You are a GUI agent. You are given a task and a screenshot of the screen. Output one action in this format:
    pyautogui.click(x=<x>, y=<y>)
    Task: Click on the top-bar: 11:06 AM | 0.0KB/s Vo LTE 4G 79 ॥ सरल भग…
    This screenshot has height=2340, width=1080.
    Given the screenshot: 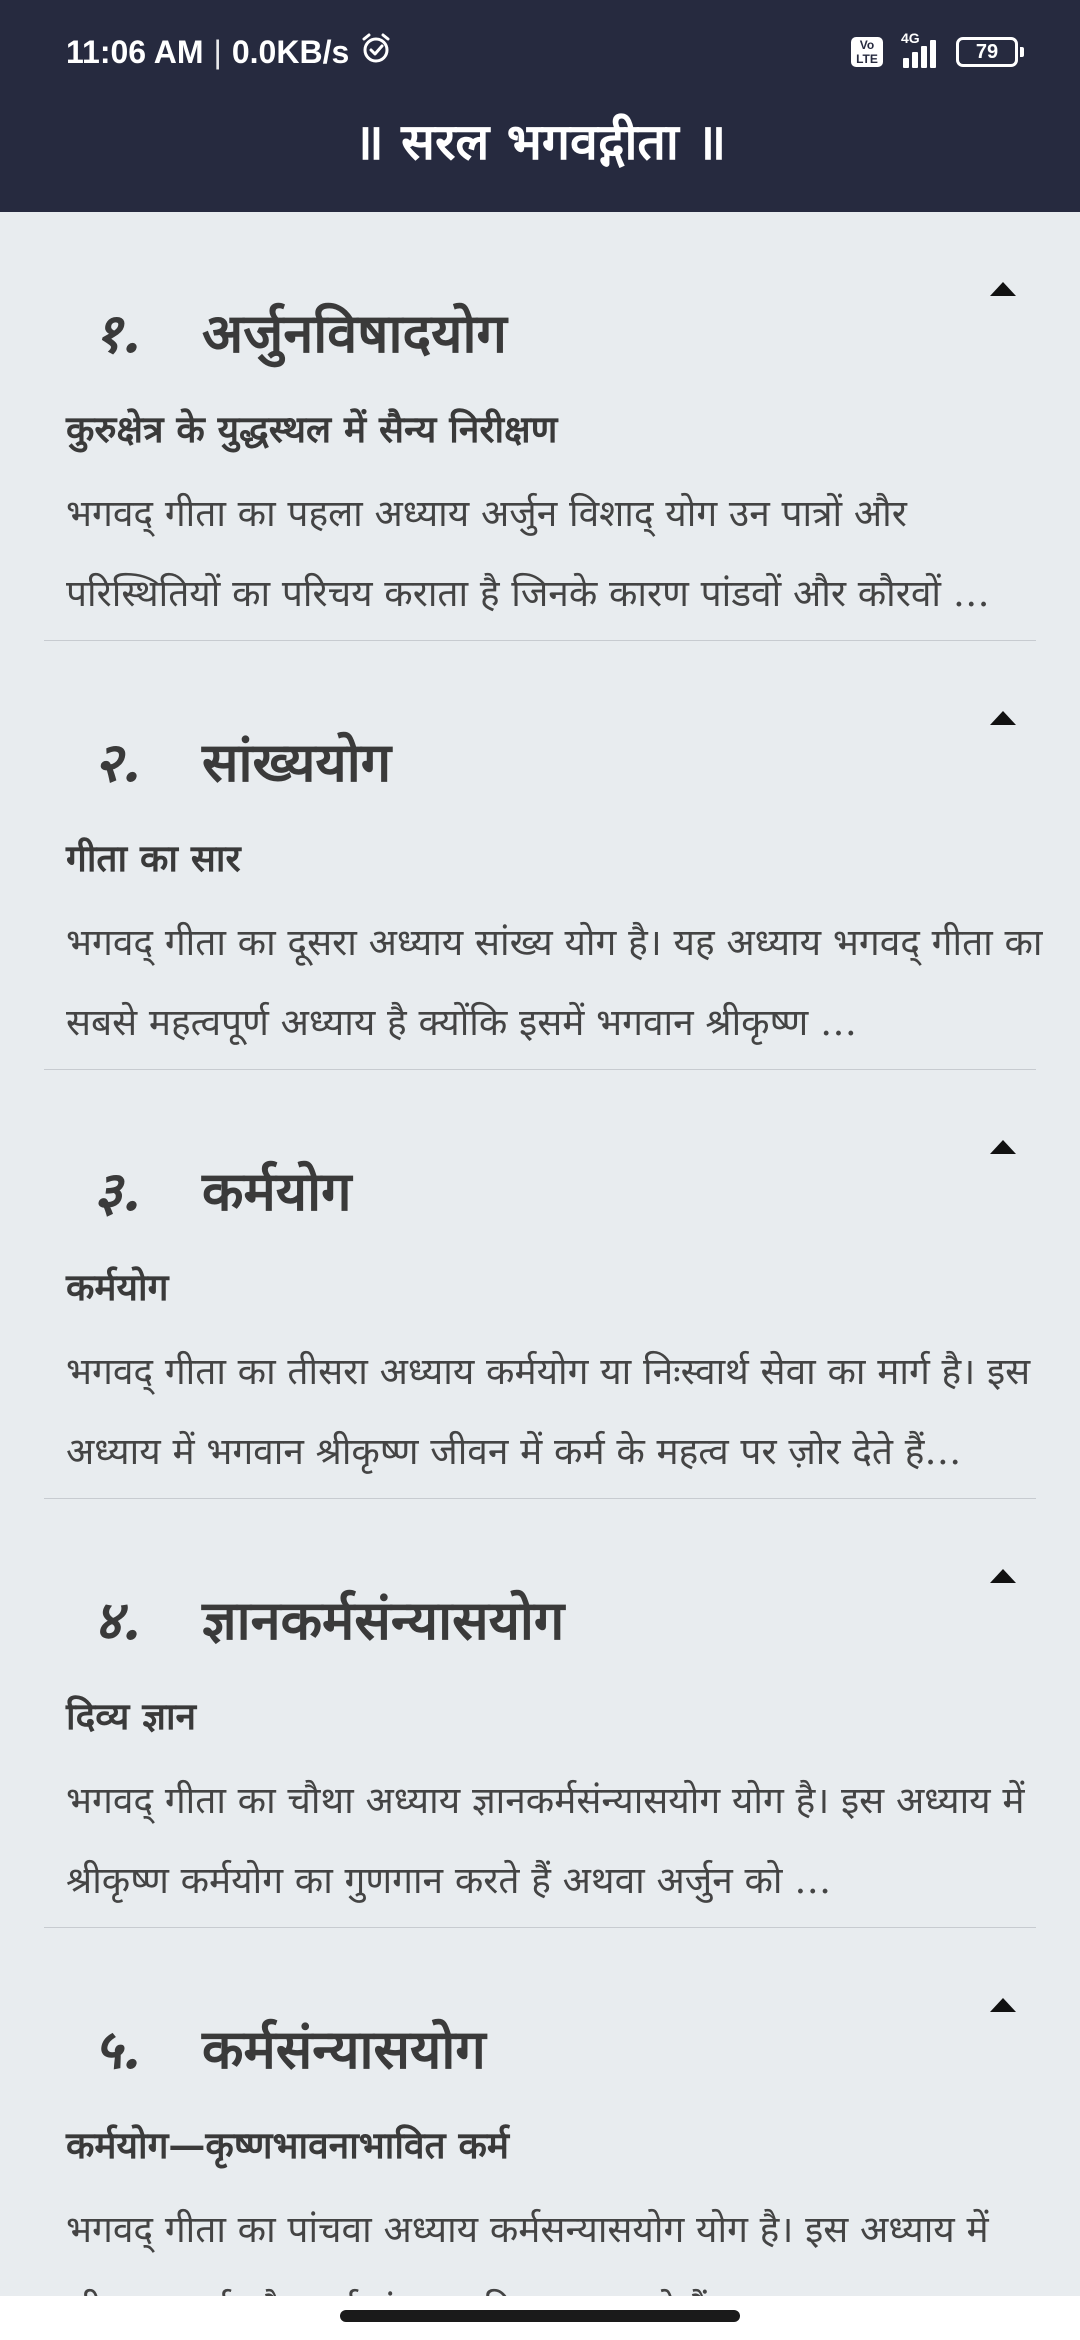 What is the action you would take?
    pyautogui.click(x=540, y=106)
    